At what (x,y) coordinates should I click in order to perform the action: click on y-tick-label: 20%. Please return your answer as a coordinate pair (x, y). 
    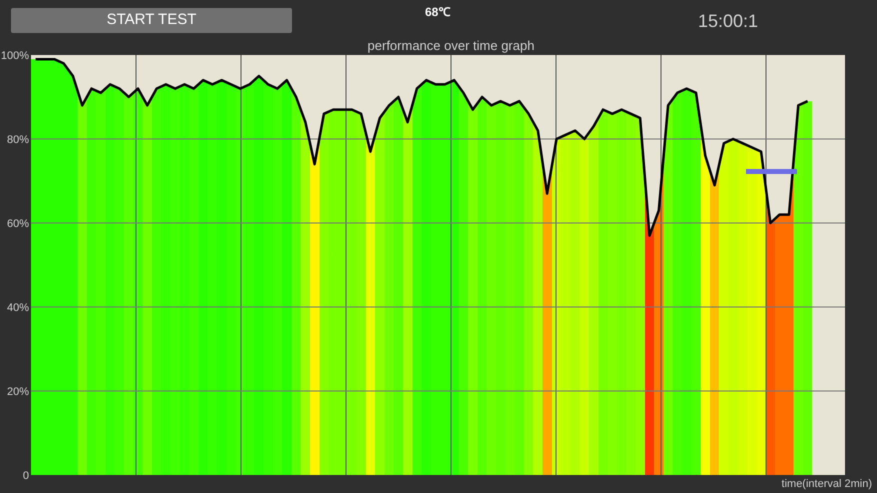
    Looking at the image, I should click on (17, 392).